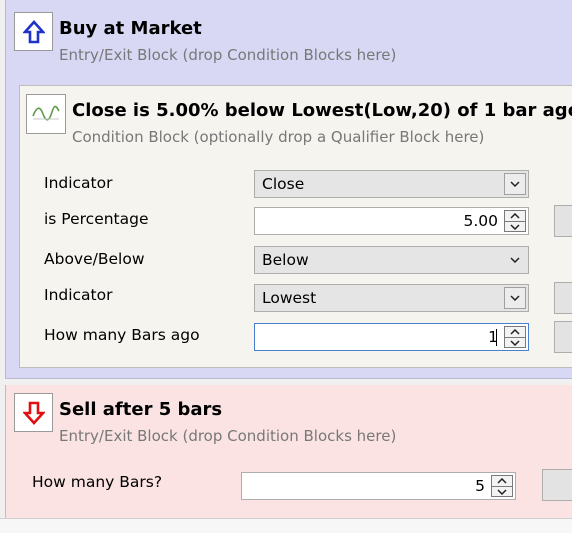 This screenshot has width=572, height=533. What do you see at coordinates (283, 184) in the screenshot?
I see `indicator-select-value: Close` at bounding box center [283, 184].